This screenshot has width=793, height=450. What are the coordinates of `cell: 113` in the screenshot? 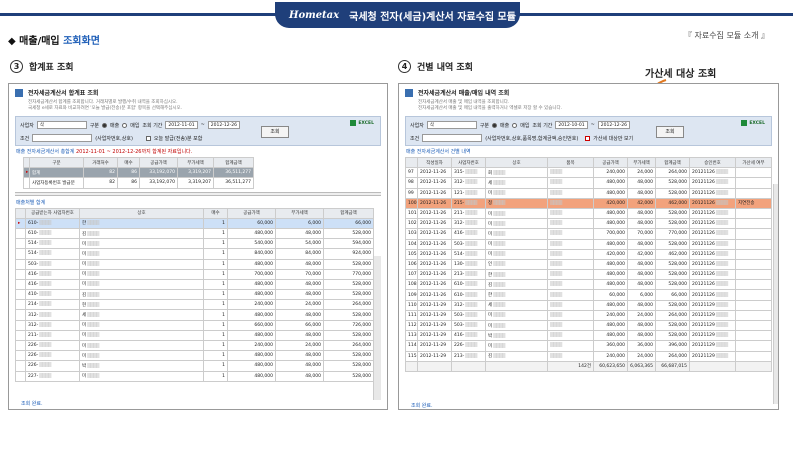 It's located at (411, 336).